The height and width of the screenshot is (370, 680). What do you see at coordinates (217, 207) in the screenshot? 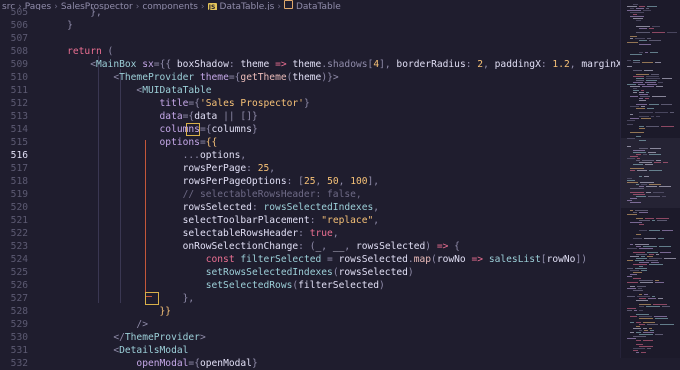
I see `code-token: rowsSelected` at bounding box center [217, 207].